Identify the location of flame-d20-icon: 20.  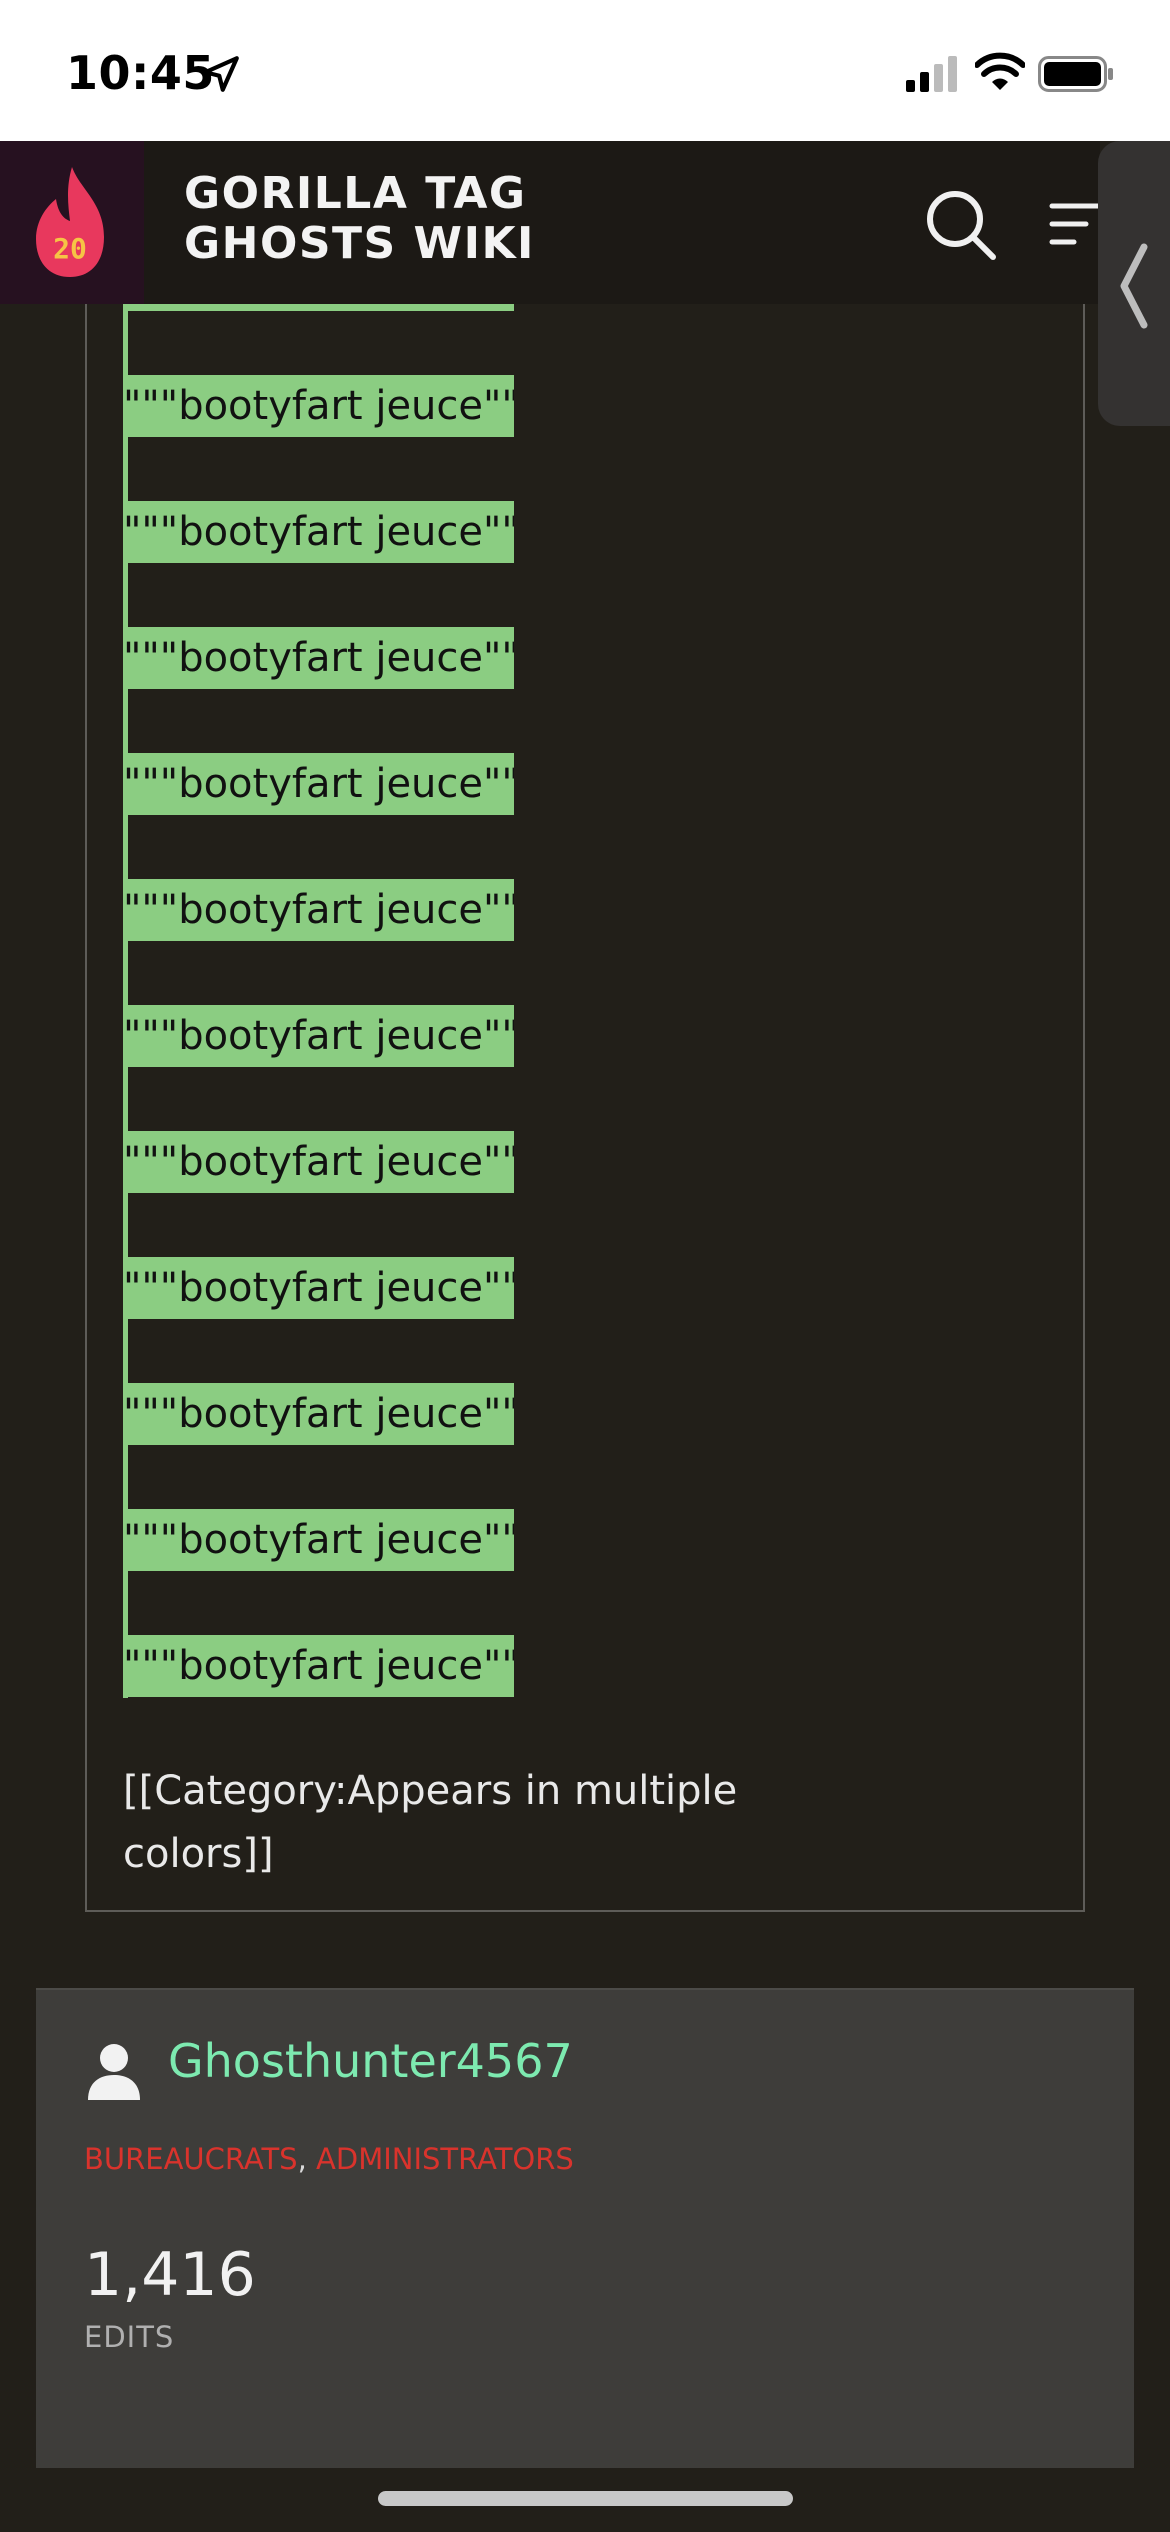
(70, 222).